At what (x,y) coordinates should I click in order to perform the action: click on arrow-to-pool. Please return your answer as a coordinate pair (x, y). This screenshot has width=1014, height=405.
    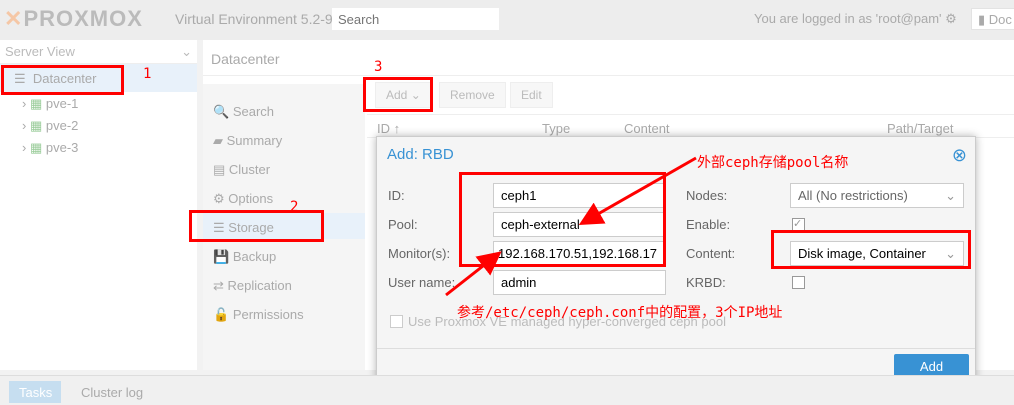
    Looking at the image, I should click on (637, 190).